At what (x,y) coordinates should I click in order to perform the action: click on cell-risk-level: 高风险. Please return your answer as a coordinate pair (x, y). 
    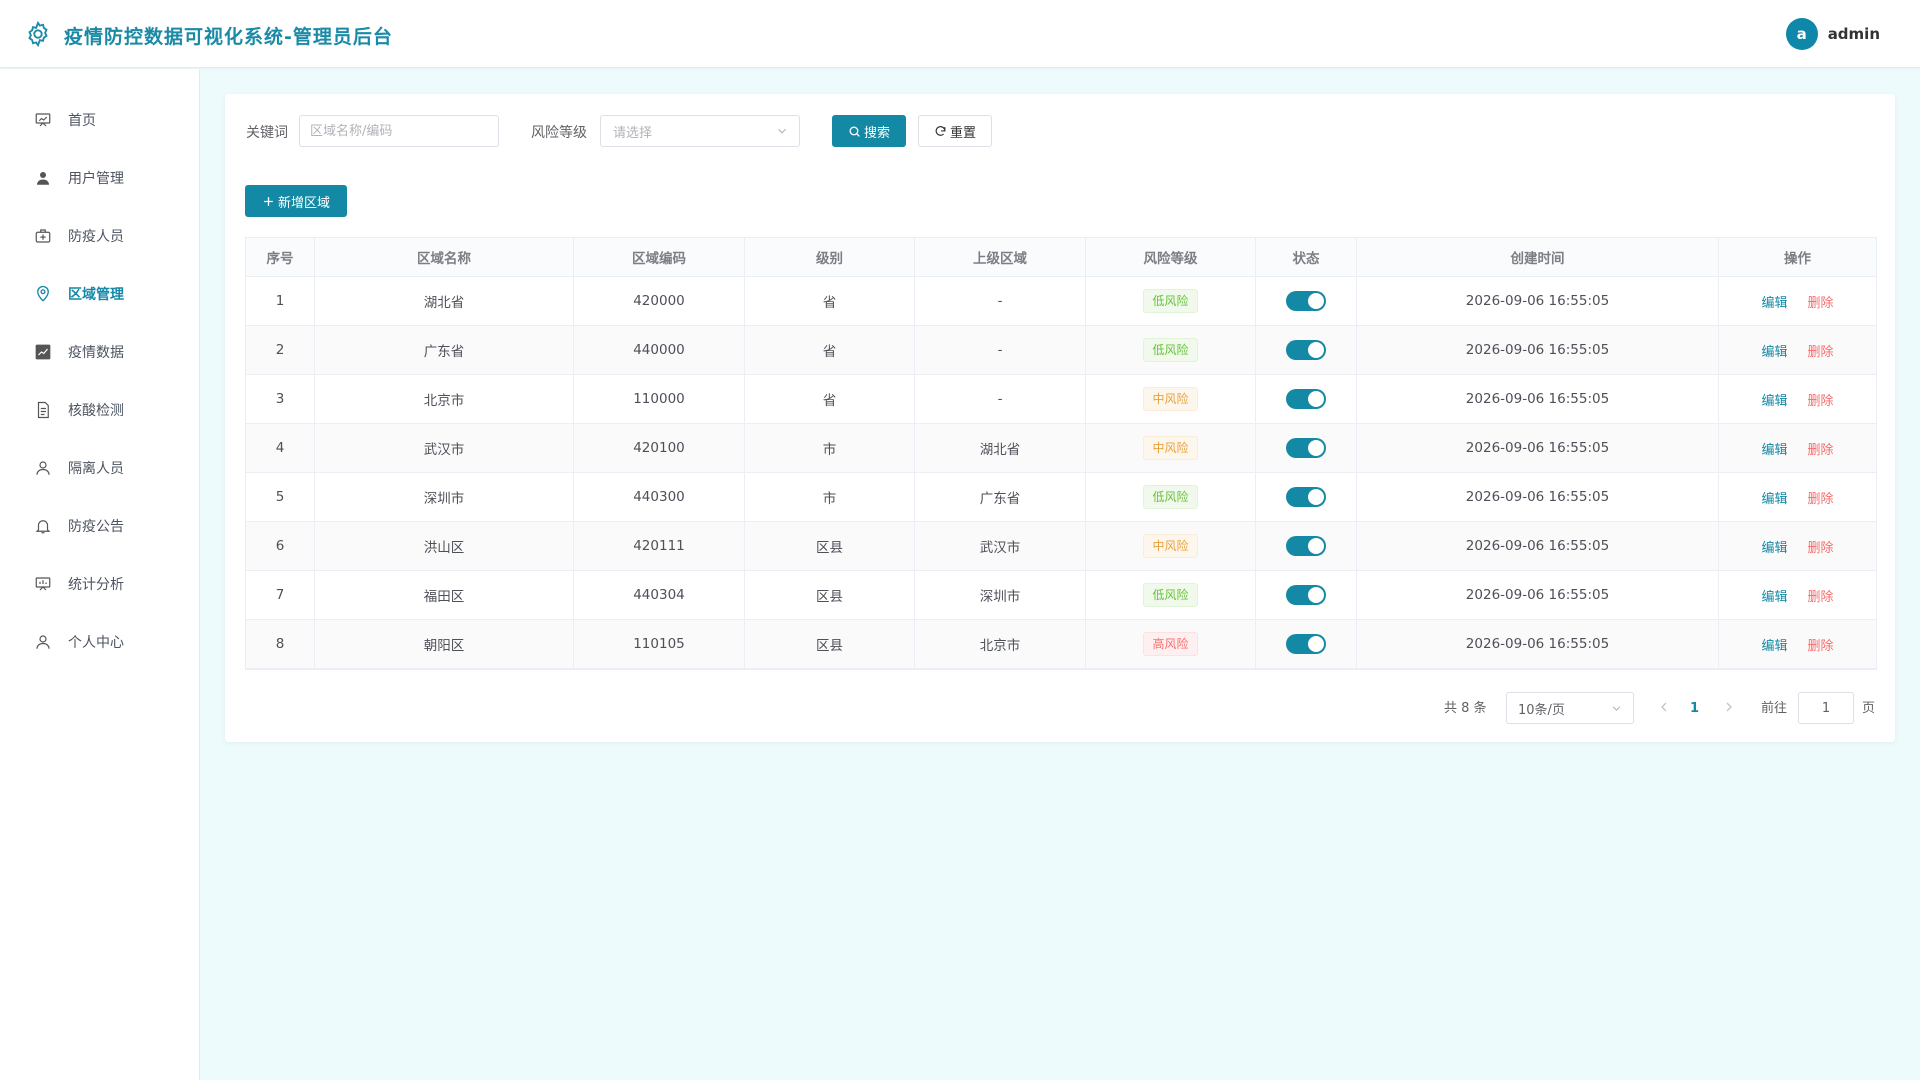
    Looking at the image, I should click on (1171, 644).